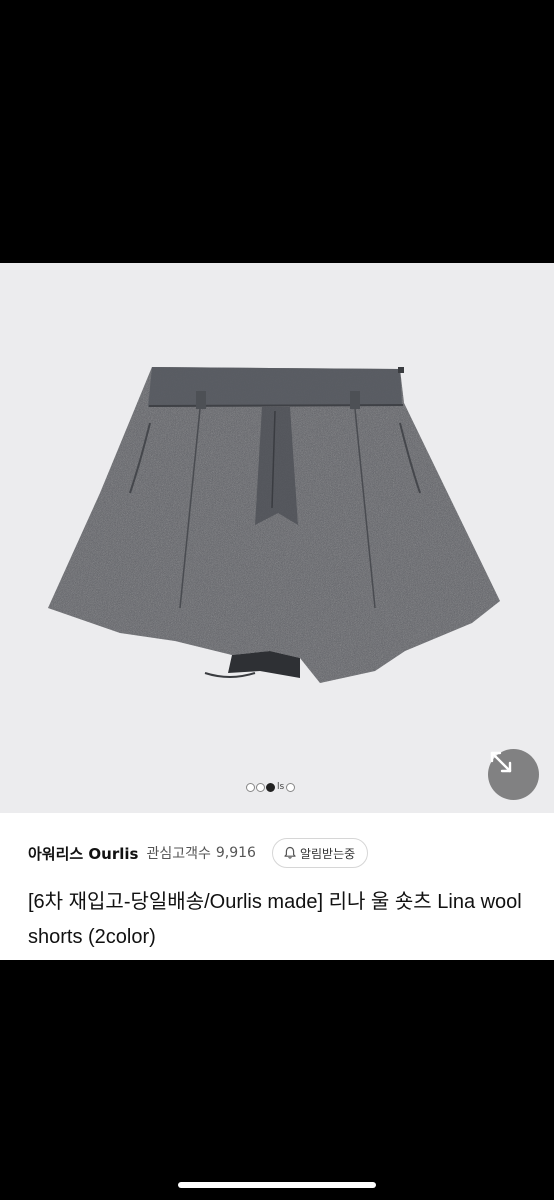  Describe the element at coordinates (327, 853) in the screenshot. I see `notify-label: 알림받는중` at that location.